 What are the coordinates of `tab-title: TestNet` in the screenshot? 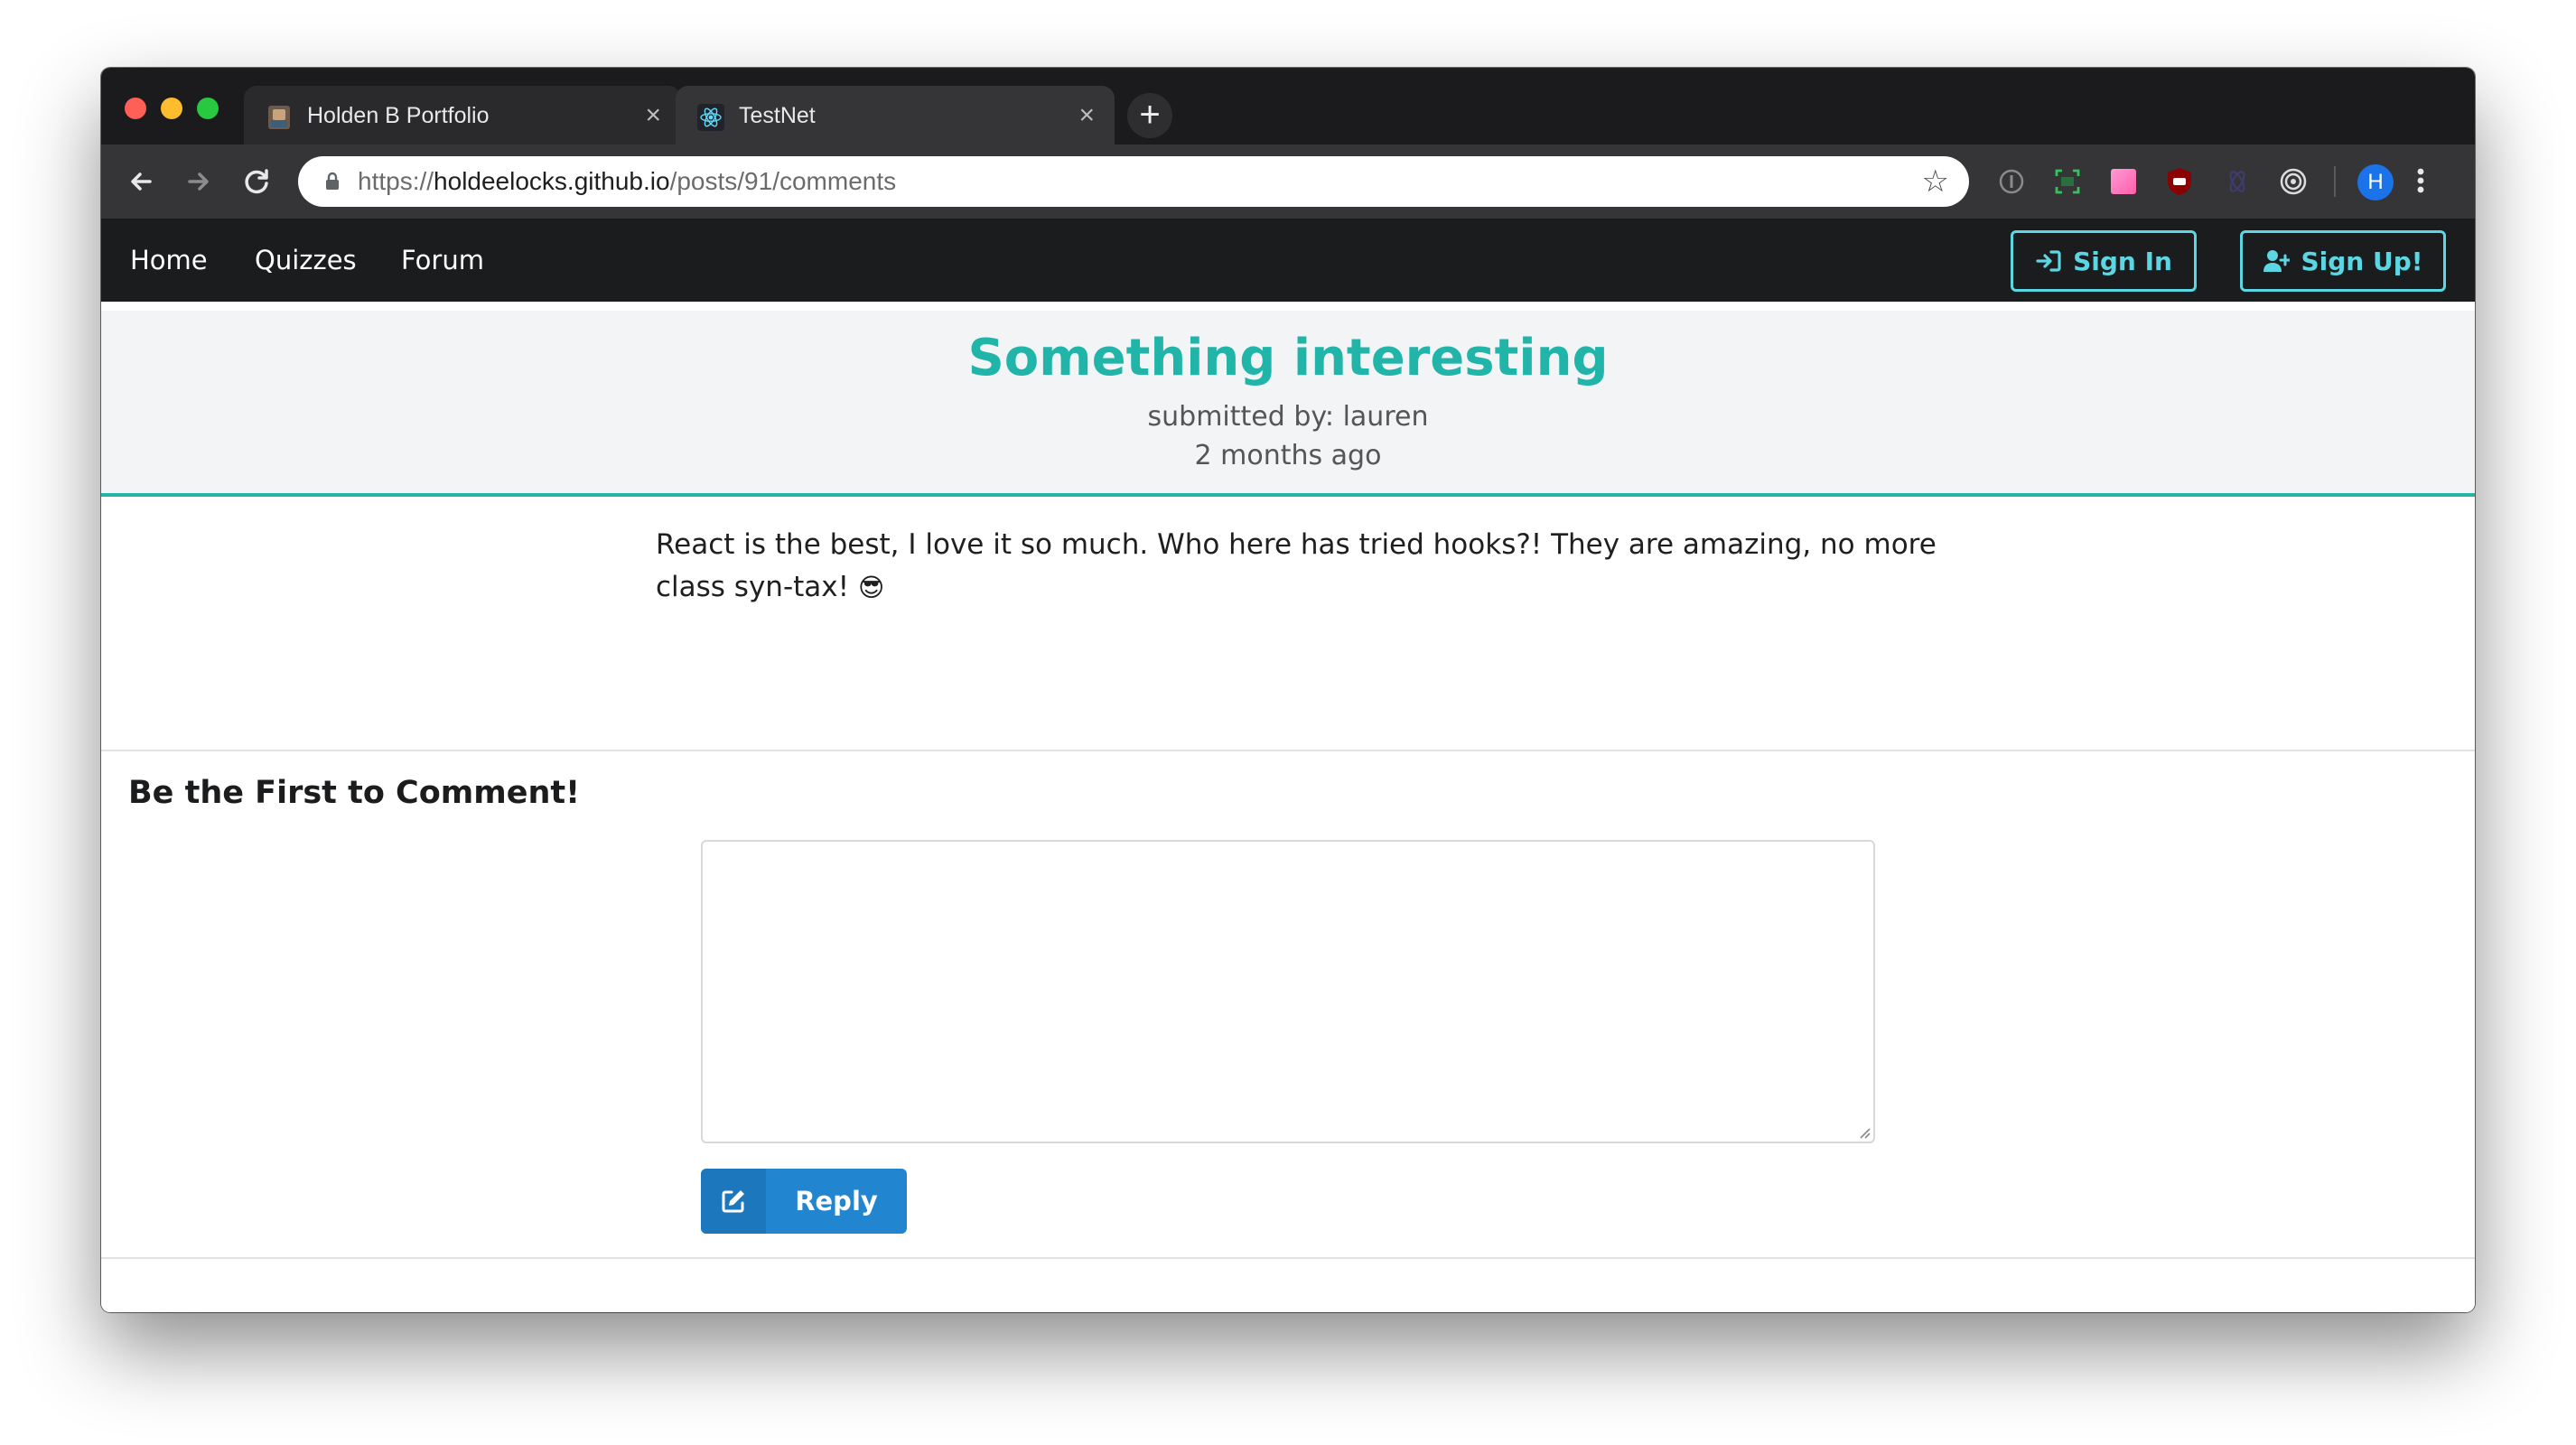 It's located at (777, 115).